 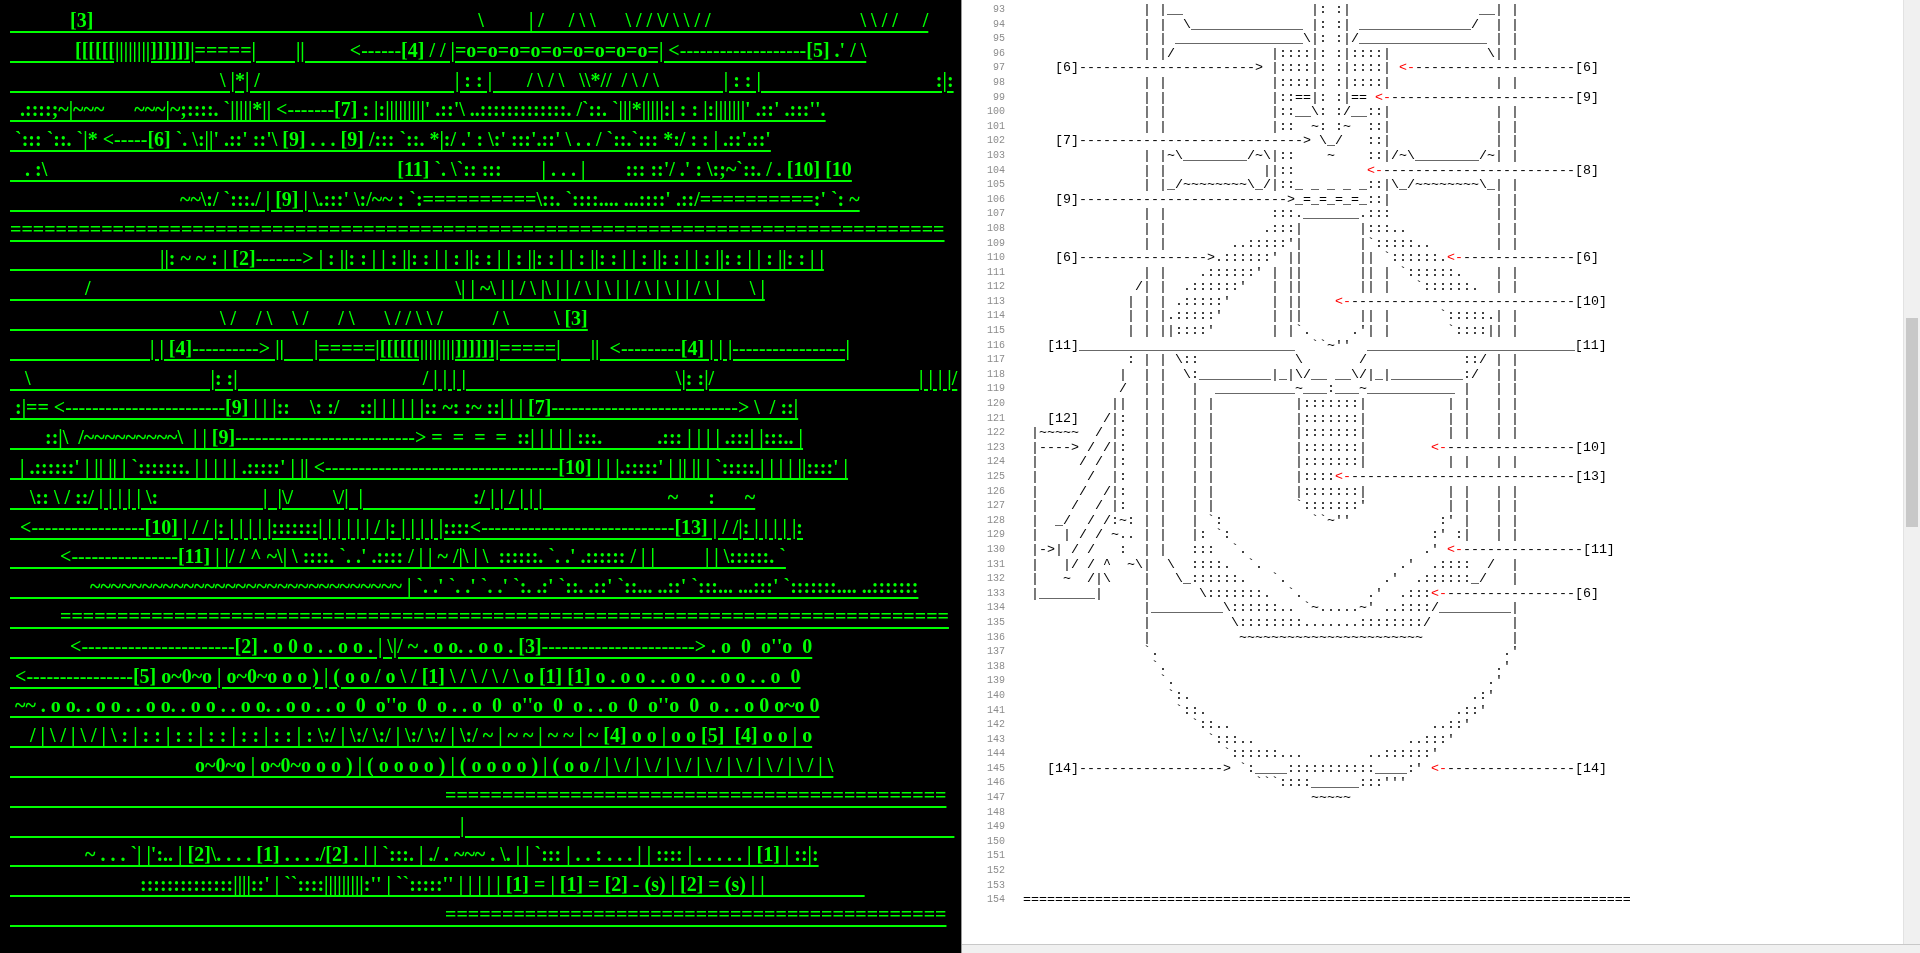 I want to click on code-line: | / / |: | | | | `:::::::' | | | |, so click(x=1274, y=506).